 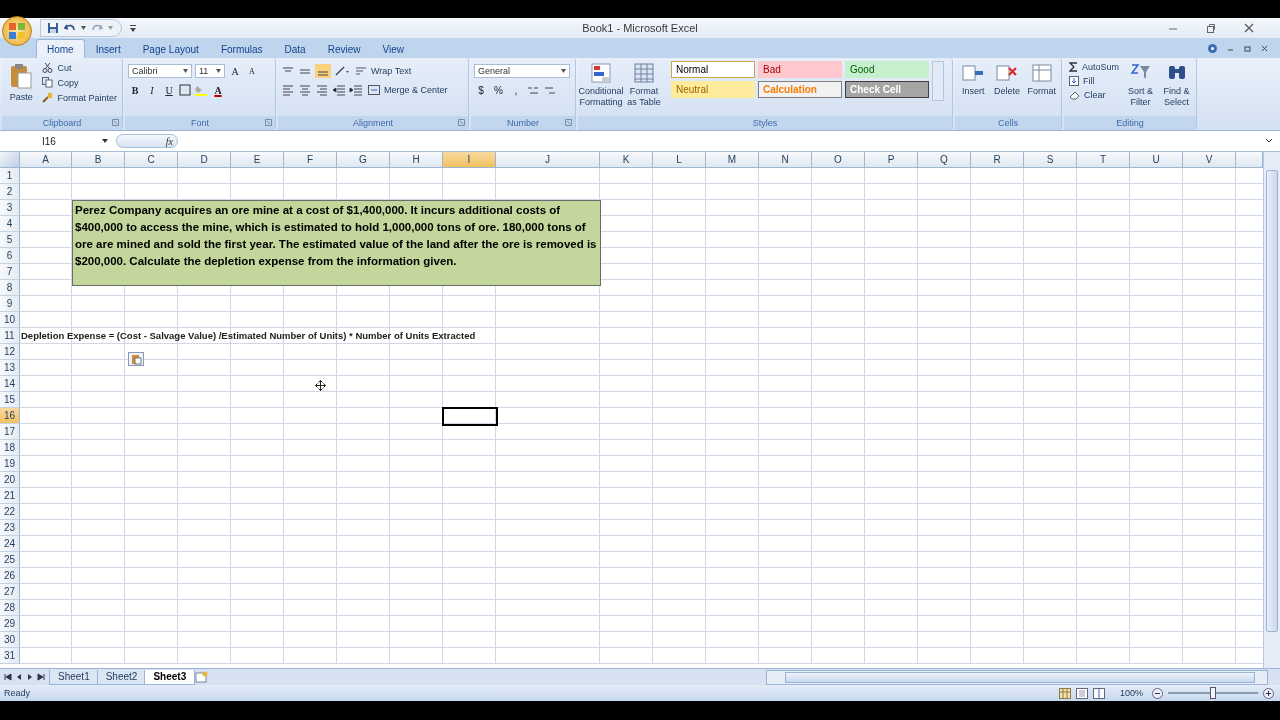 What do you see at coordinates (997, 160) in the screenshot?
I see `column-header: R` at bounding box center [997, 160].